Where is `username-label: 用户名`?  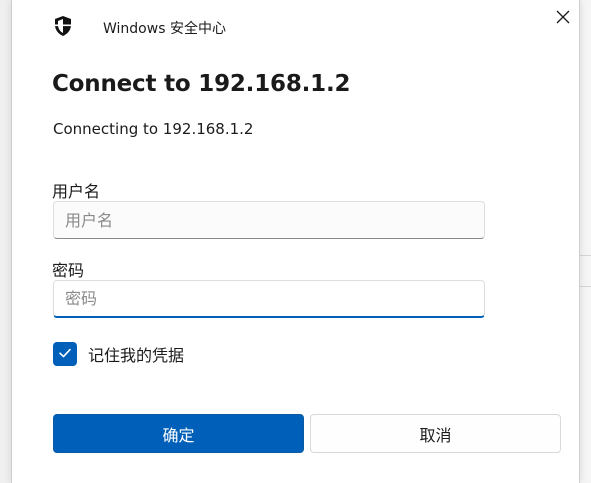
username-label: 用户名 is located at coordinates (76, 191).